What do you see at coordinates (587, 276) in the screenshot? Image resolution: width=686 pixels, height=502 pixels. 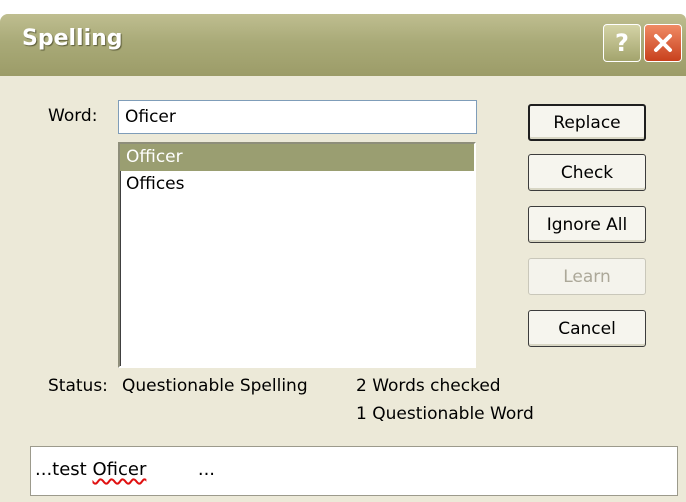 I see `learn-button: Learn` at bounding box center [587, 276].